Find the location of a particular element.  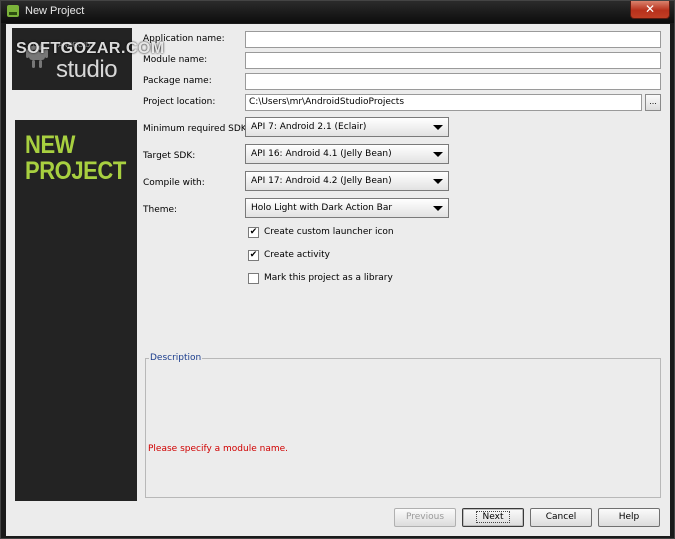

theme-select: Holo Light with Dark Action Bar is located at coordinates (347, 208).